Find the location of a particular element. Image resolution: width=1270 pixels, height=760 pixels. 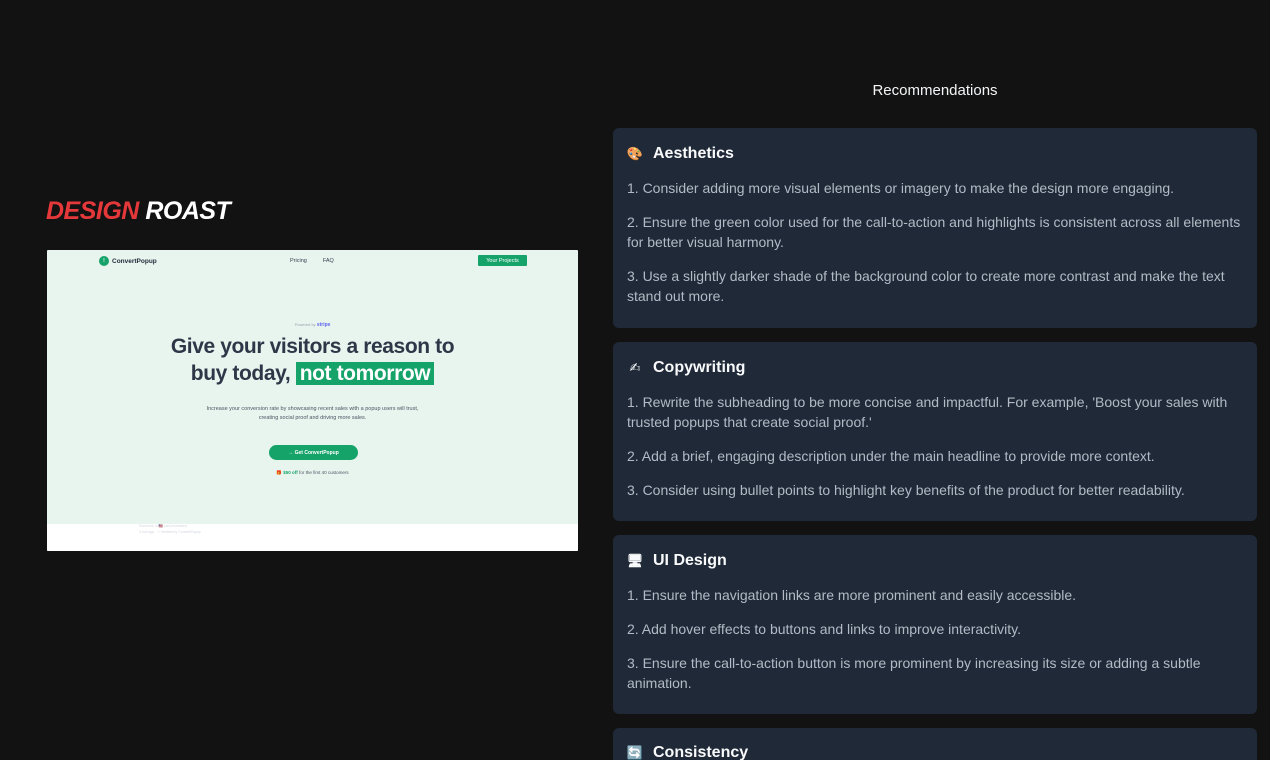

preview-stripe-logo: stripe is located at coordinates (323, 325).